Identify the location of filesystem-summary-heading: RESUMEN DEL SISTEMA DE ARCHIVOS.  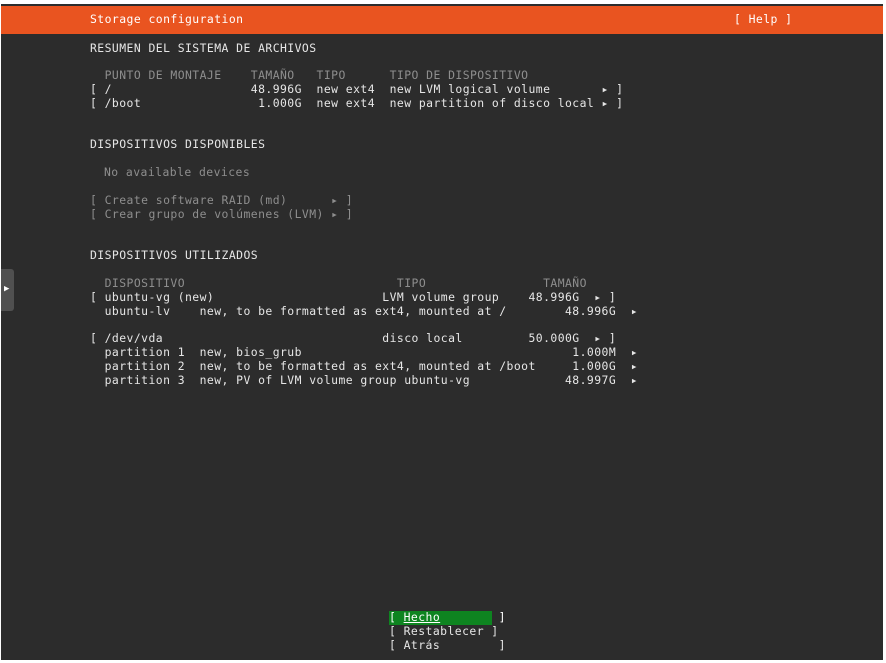
(203, 48).